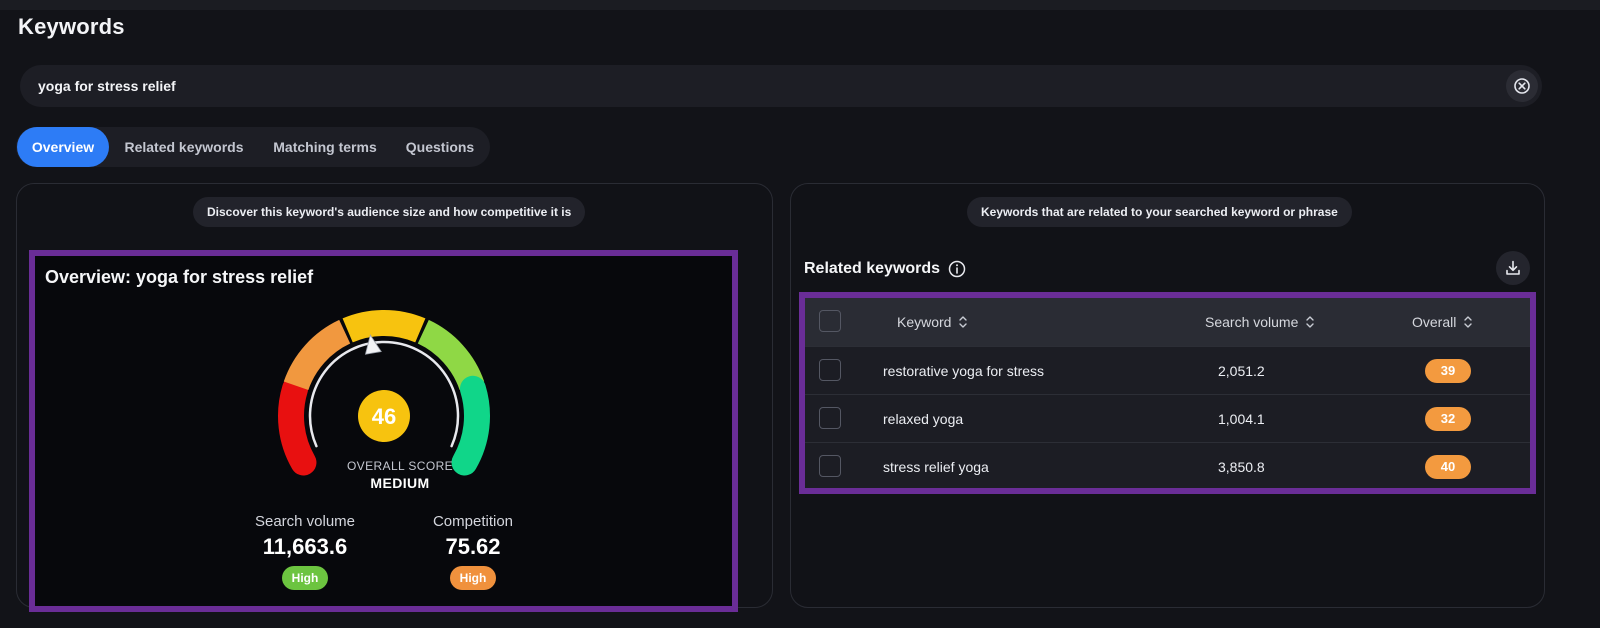 This screenshot has width=1600, height=628. Describe the element at coordinates (800, 5) in the screenshot. I see `top-strip` at that location.